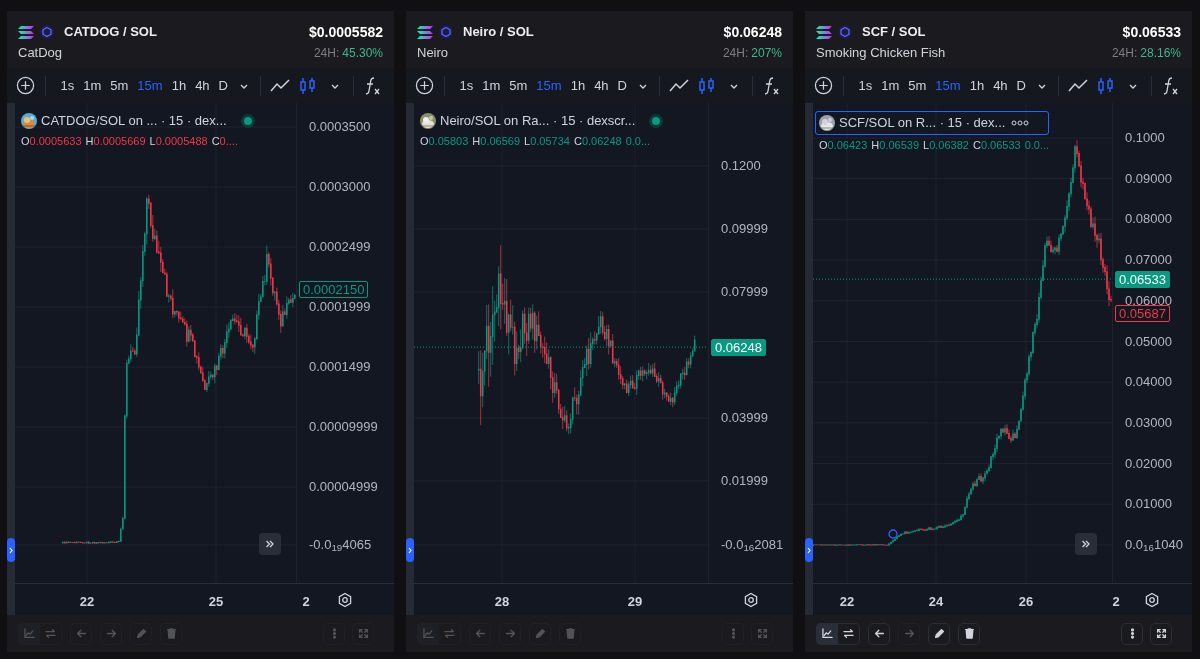  Describe the element at coordinates (362, 53) in the screenshot. I see `change-value: 45.30%` at that location.